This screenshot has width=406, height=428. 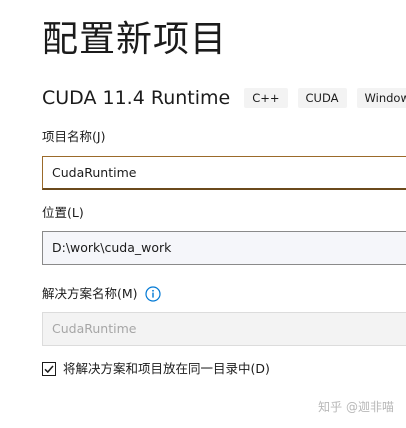 What do you see at coordinates (381, 98) in the screenshot?
I see `tag-windows: Windows` at bounding box center [381, 98].